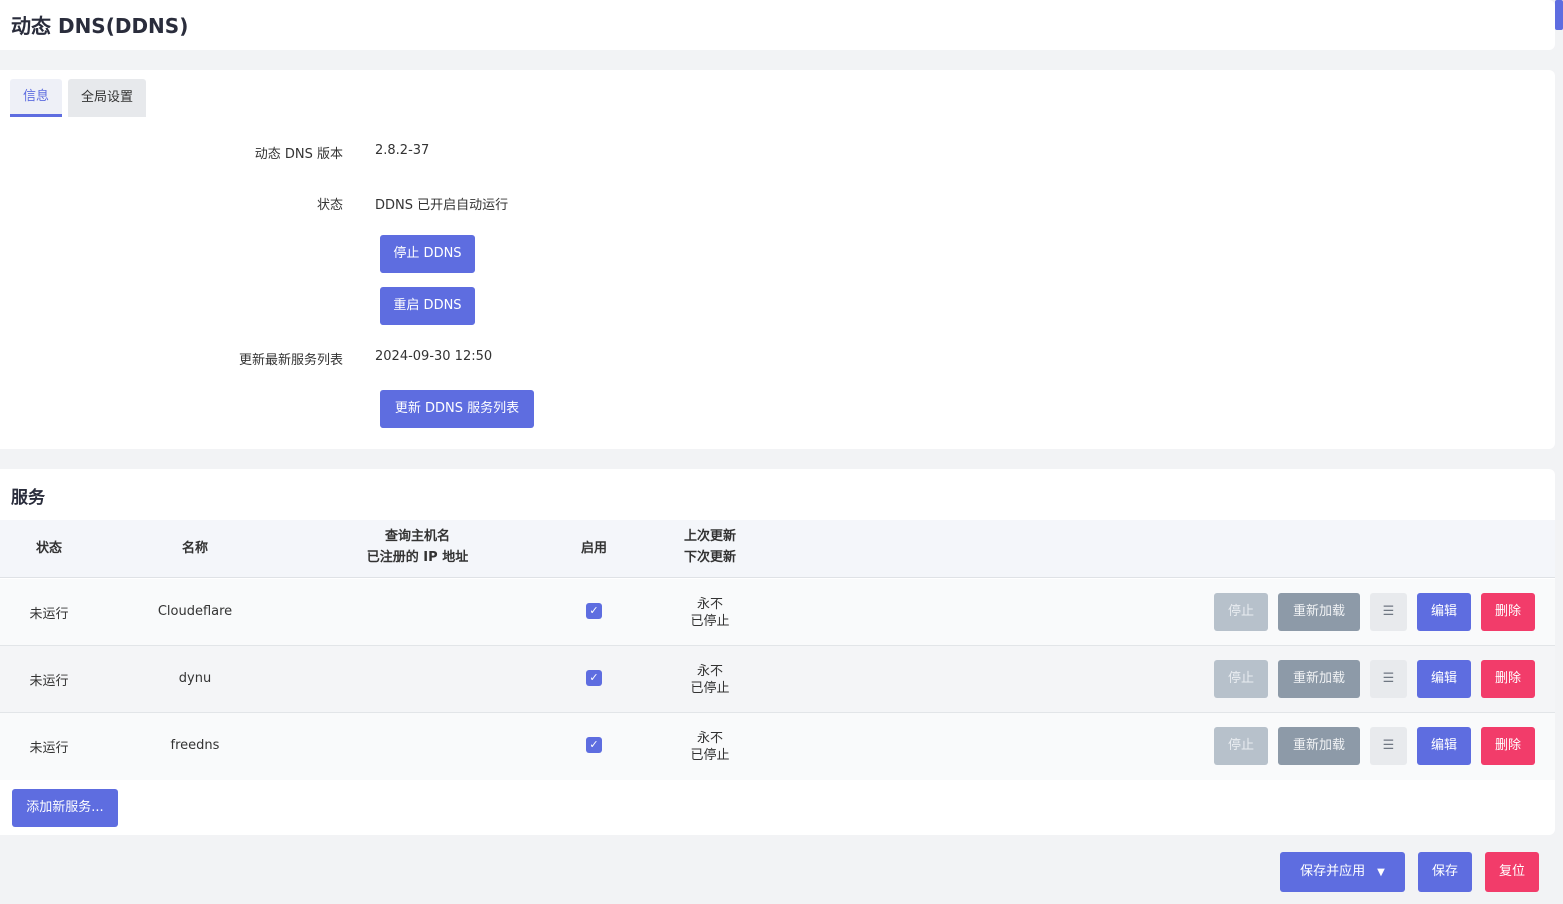 The width and height of the screenshot is (1563, 904). What do you see at coordinates (298, 154) in the screenshot?
I see `version-label: 动态 DNS 版本` at bounding box center [298, 154].